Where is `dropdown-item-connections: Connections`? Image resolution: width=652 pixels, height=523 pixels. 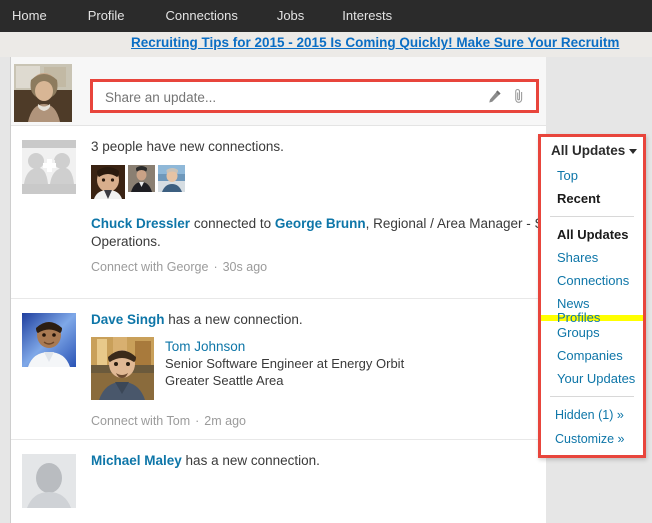
dropdown-item-connections: Connections is located at coordinates (592, 280).